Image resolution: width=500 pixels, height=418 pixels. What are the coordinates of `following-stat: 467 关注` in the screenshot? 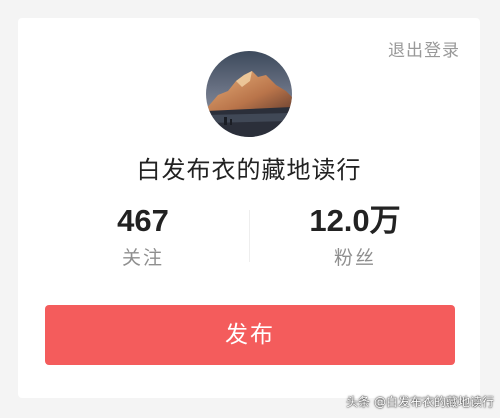 It's located at (143, 236).